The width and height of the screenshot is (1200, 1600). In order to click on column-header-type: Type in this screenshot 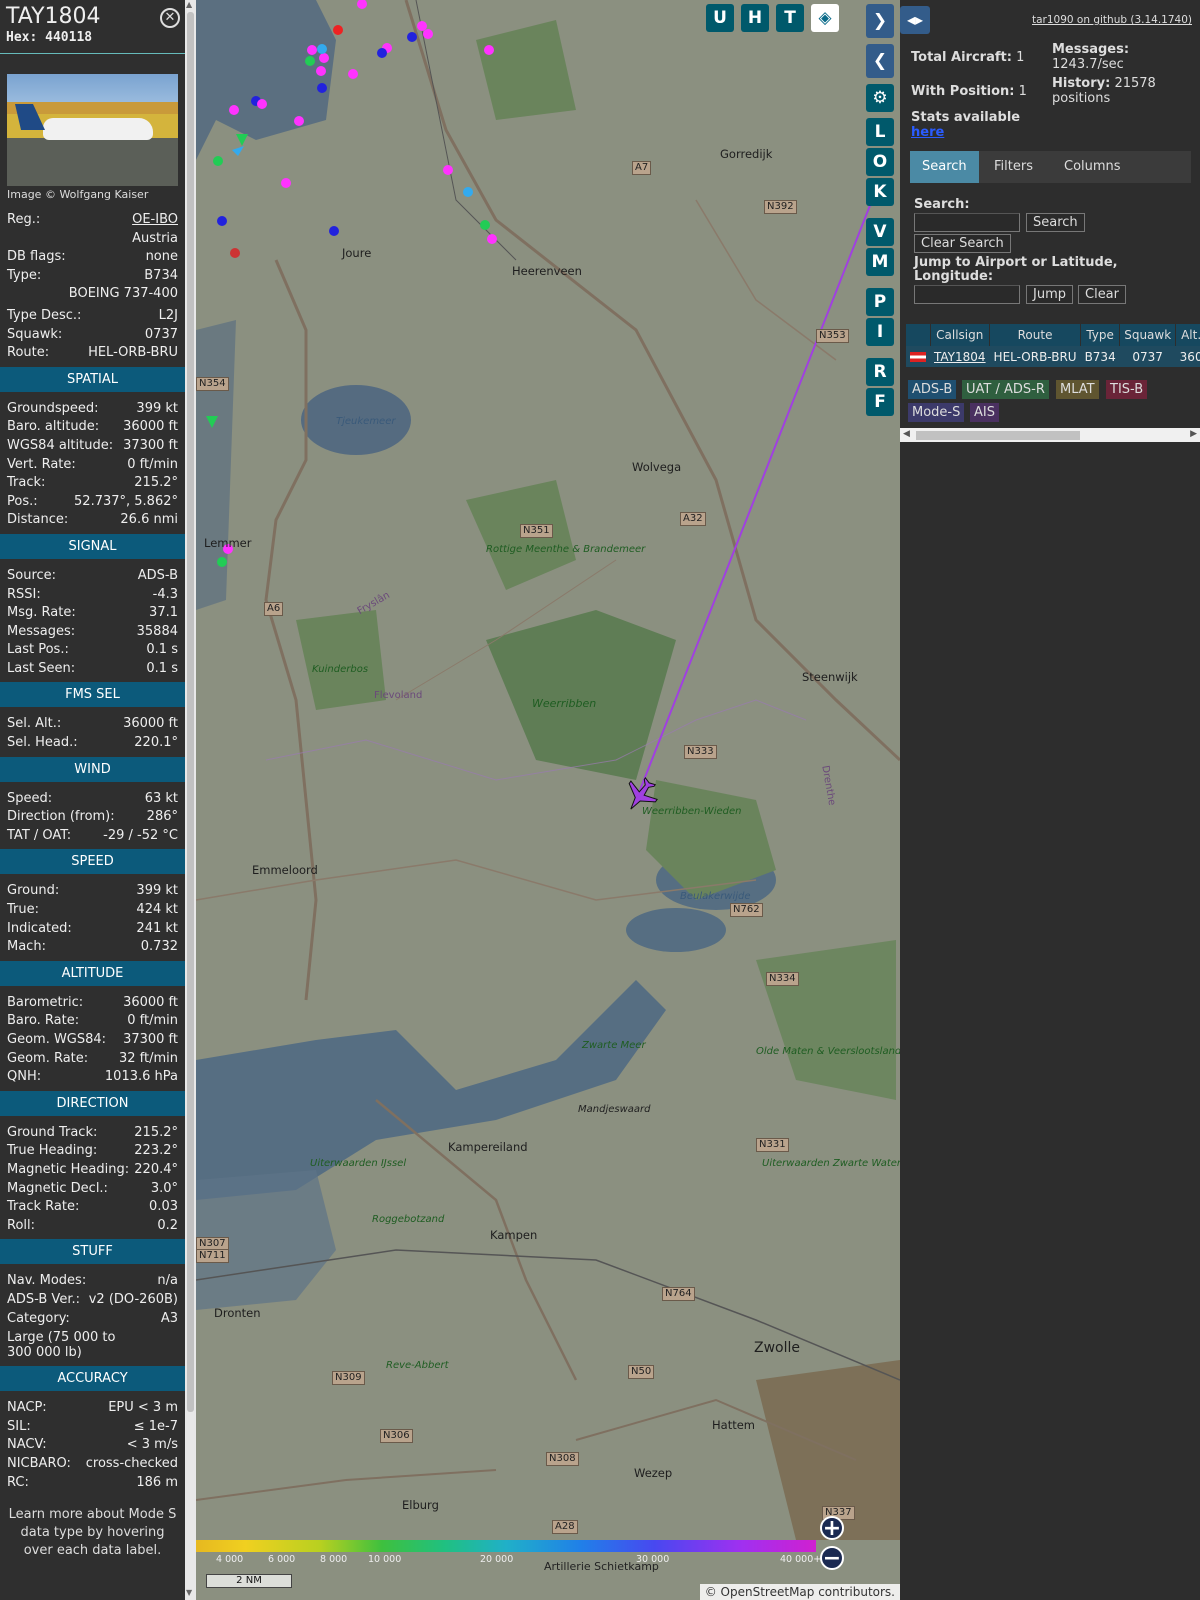, I will do `click(1100, 335)`.